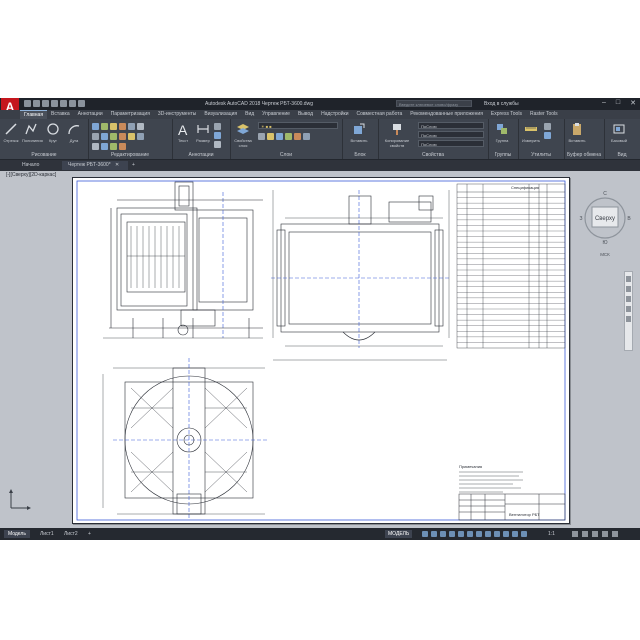  Describe the element at coordinates (243, 135) in the screenshot. I see `layer-properties-button: Свойства слоя` at that location.